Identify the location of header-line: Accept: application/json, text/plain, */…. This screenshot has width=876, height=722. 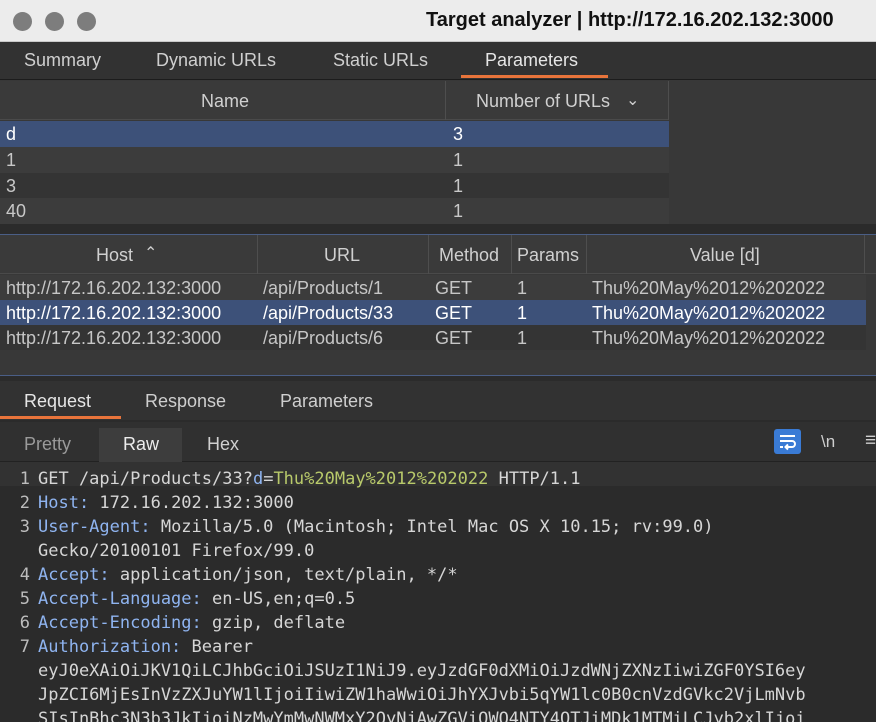
(248, 575).